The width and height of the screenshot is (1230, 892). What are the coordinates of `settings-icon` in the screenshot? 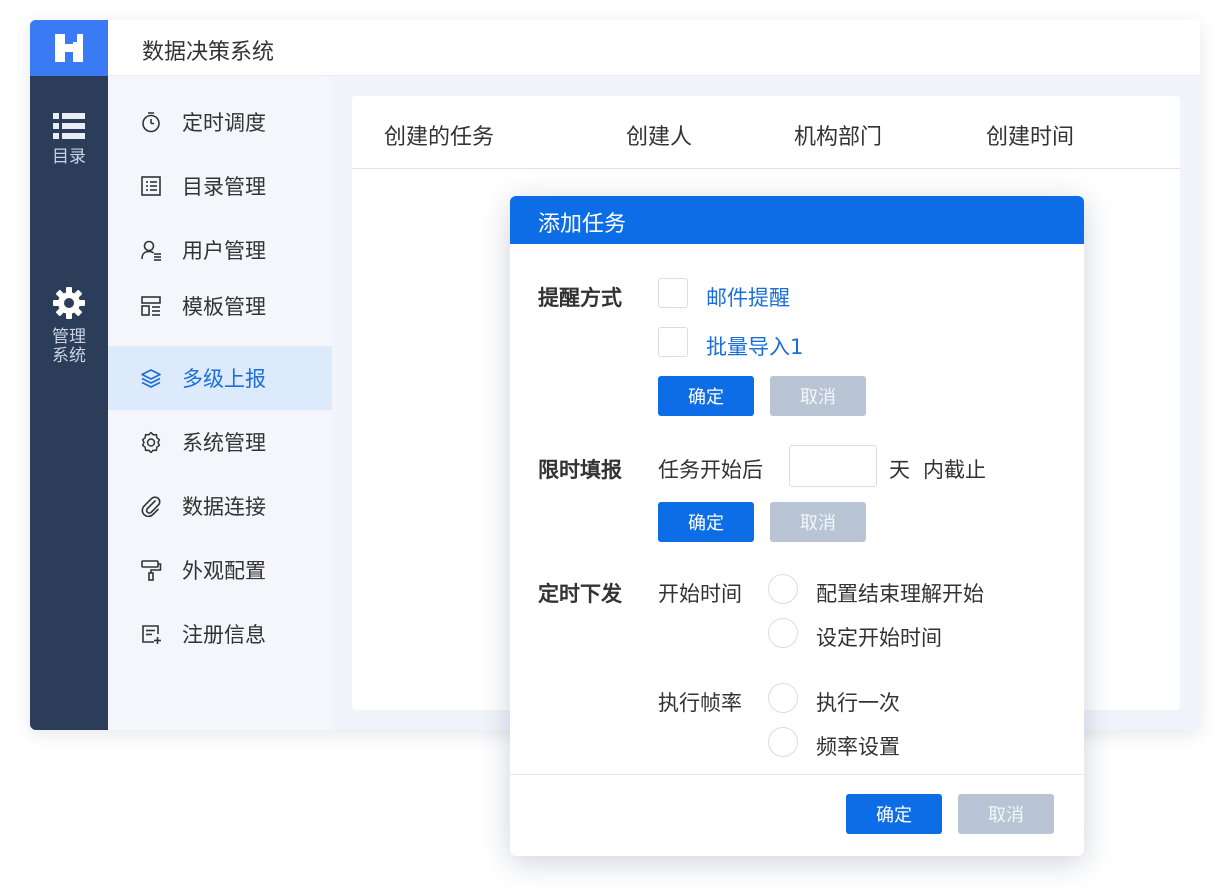 It's located at (151, 442).